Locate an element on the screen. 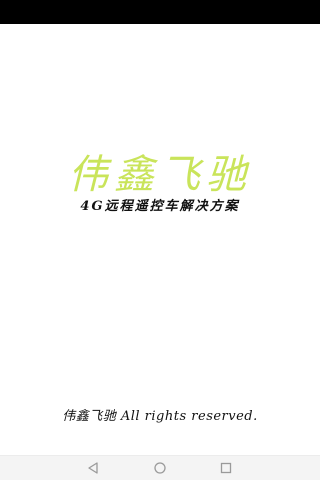  recent-apps-button is located at coordinates (226, 468).